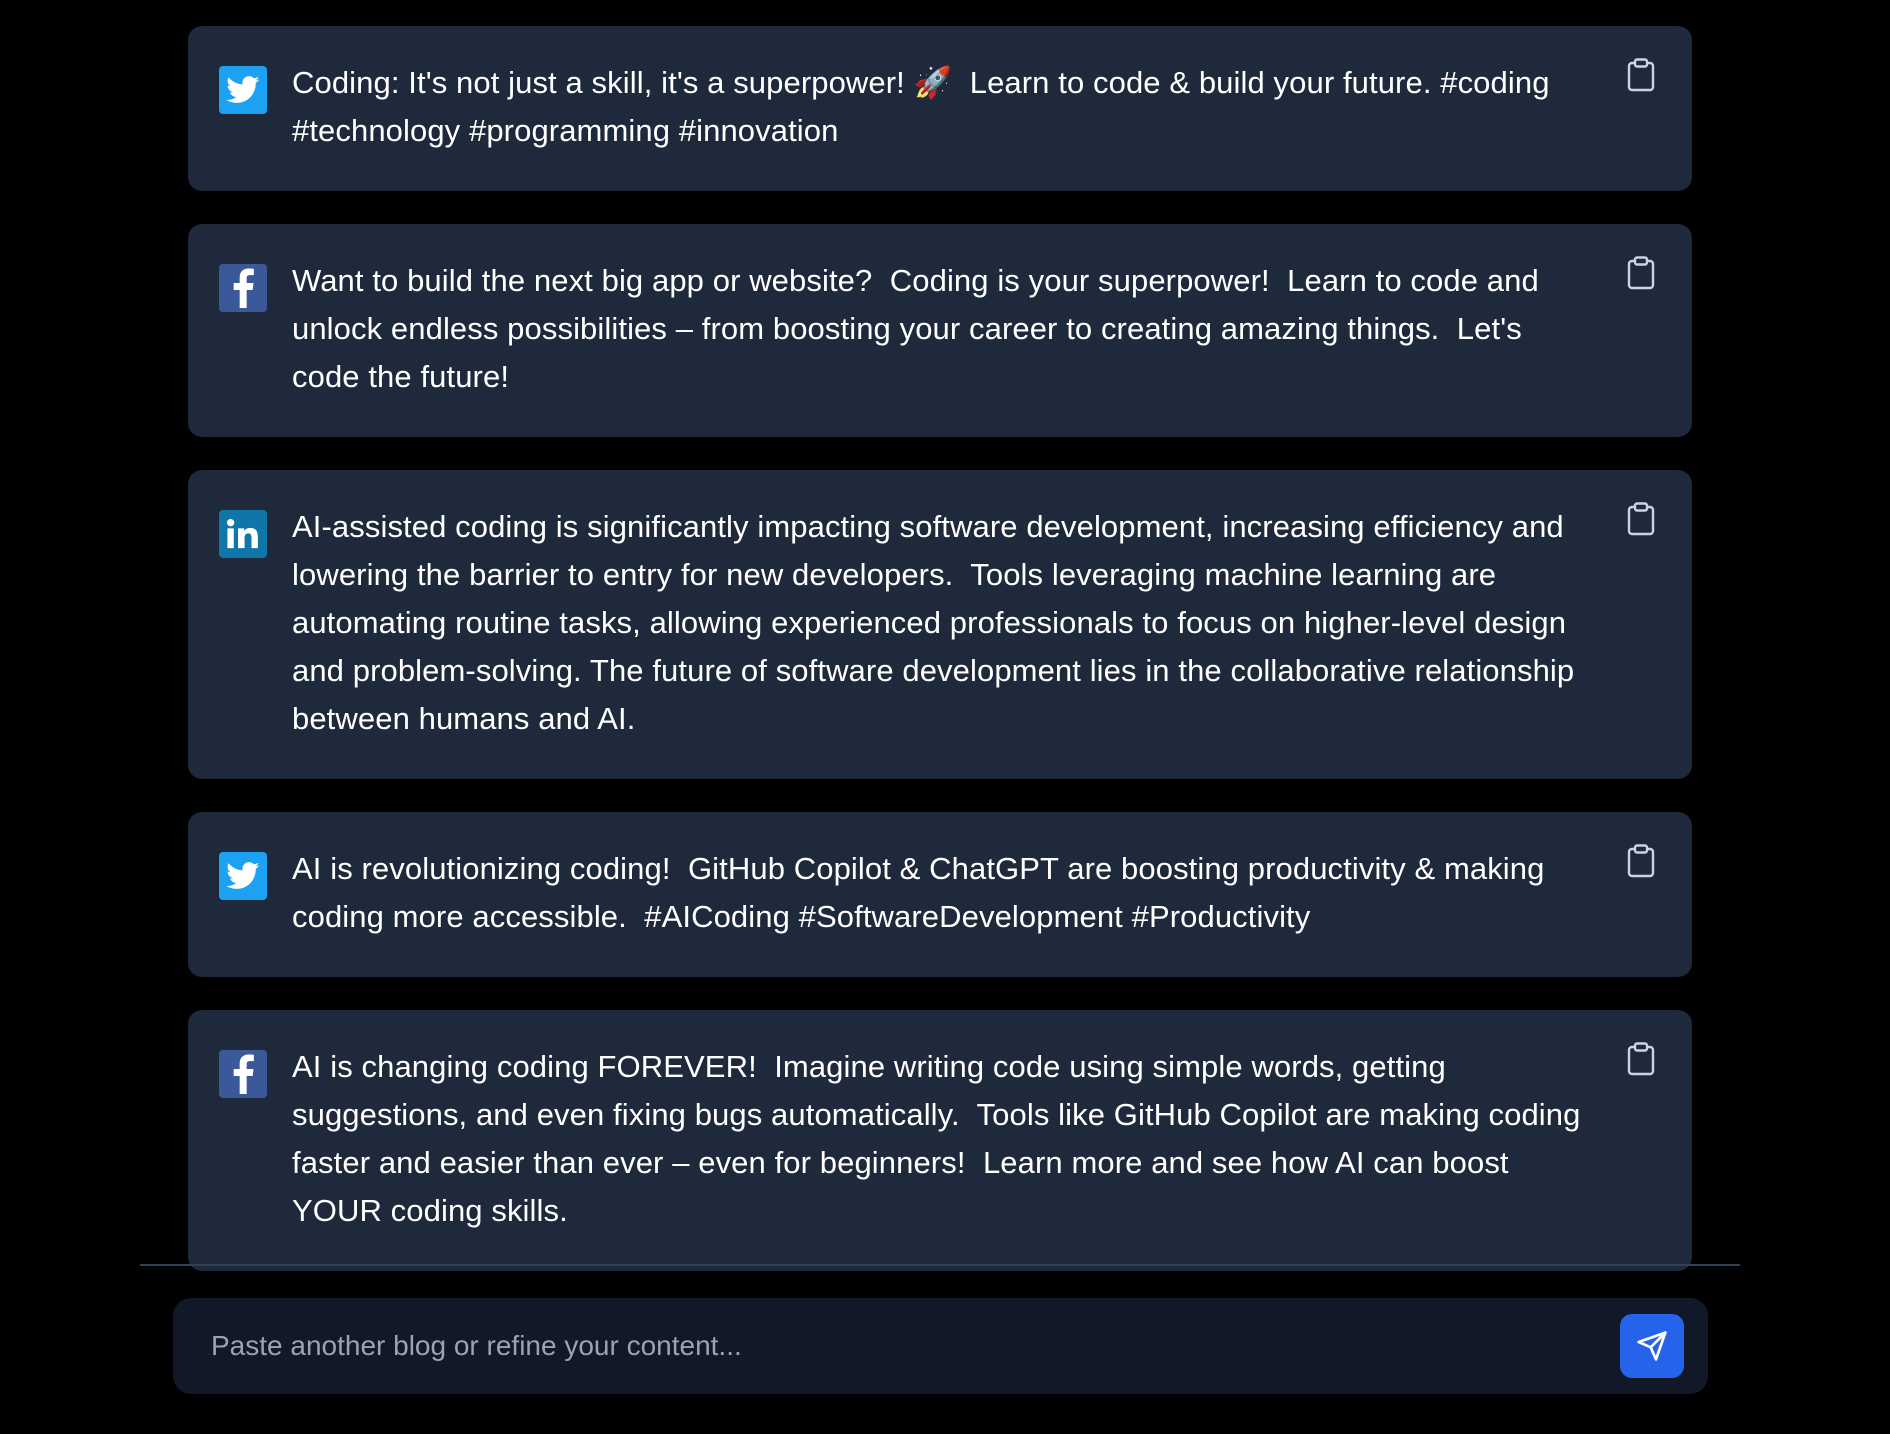 Image resolution: width=1890 pixels, height=1434 pixels. I want to click on send-icon, so click(1652, 1346).